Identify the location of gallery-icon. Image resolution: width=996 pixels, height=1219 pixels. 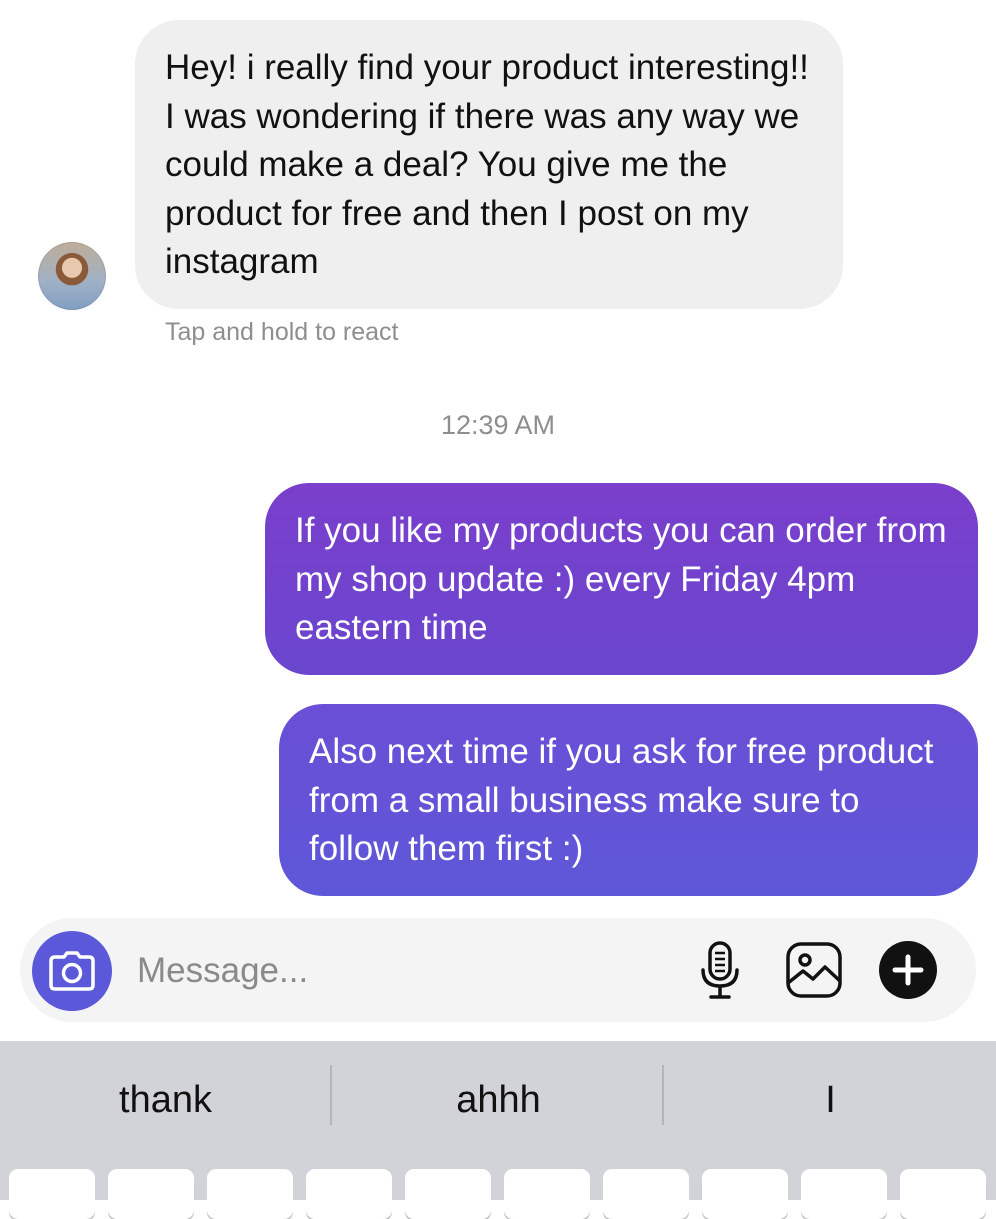
(814, 970).